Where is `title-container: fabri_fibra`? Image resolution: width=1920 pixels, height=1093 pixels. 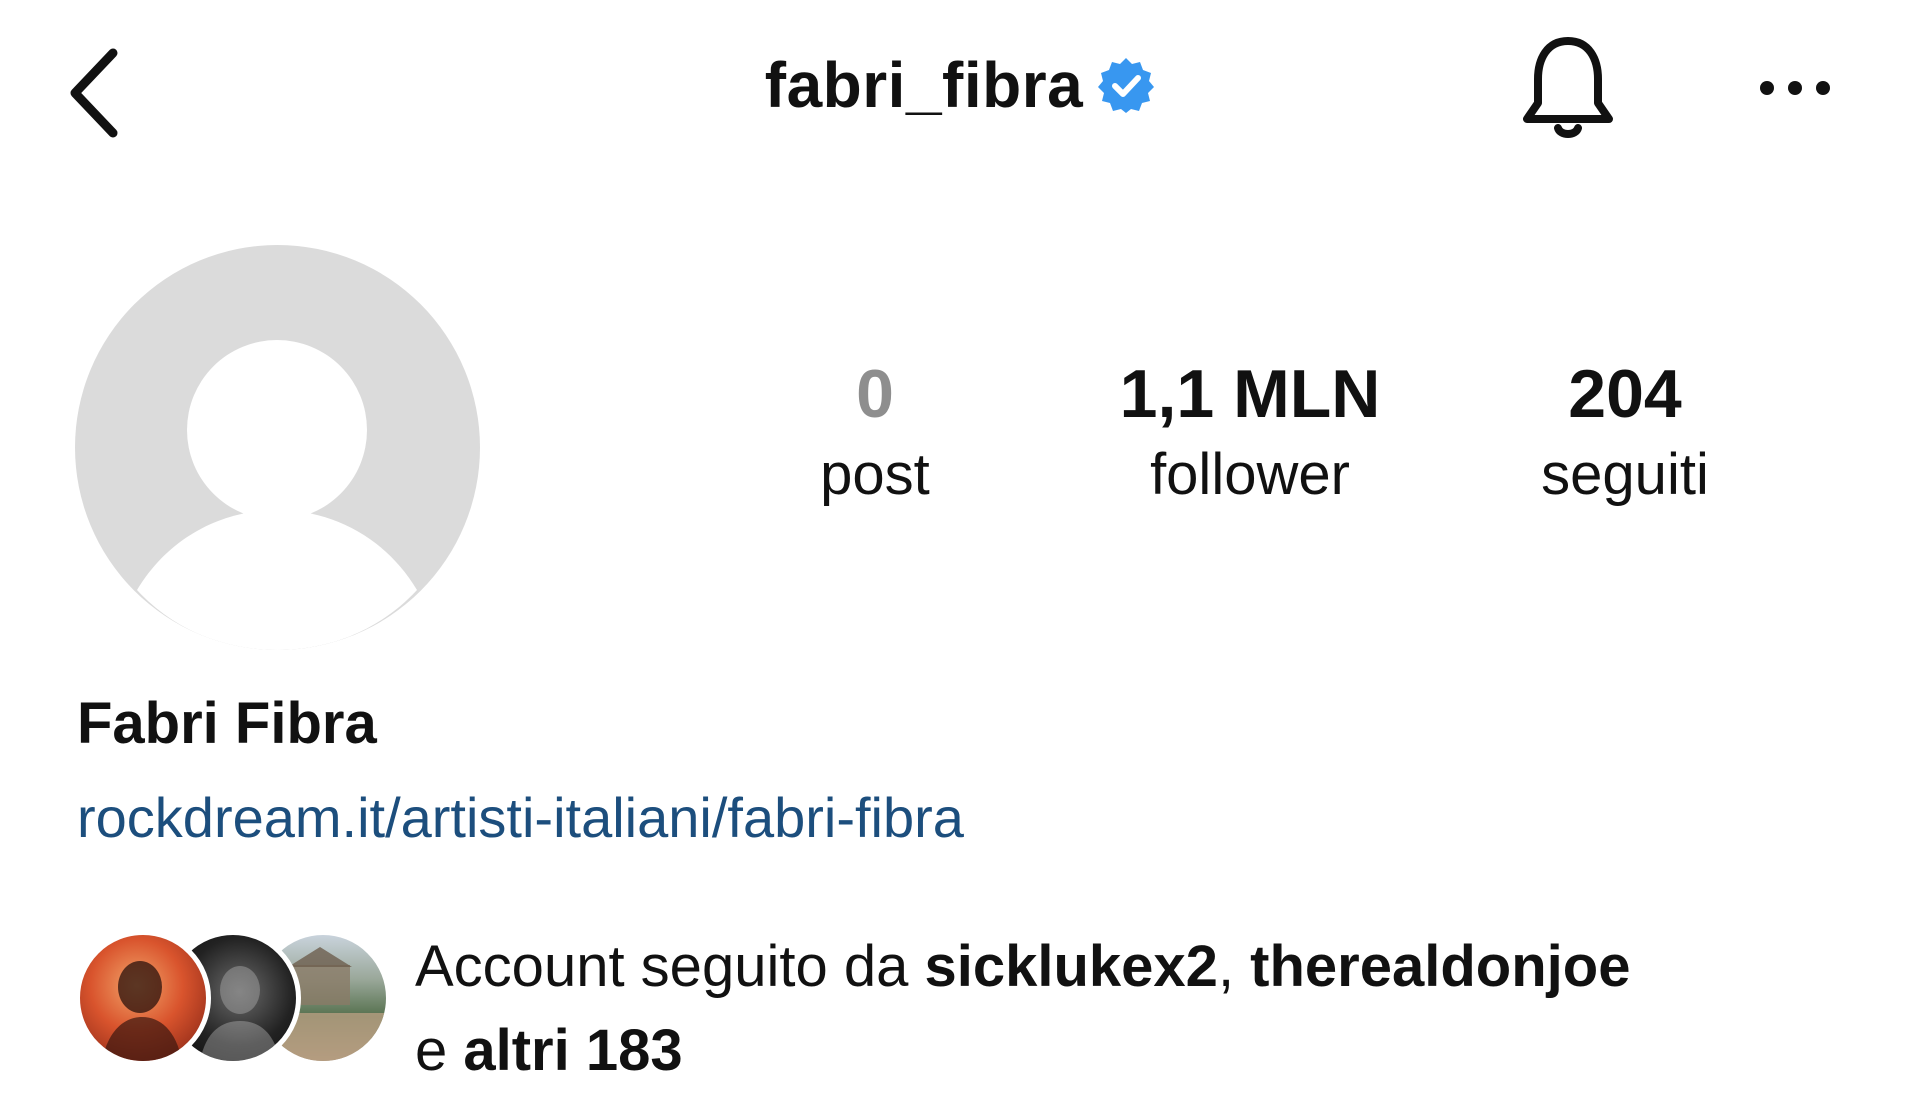 title-container: fabri_fibra is located at coordinates (960, 85).